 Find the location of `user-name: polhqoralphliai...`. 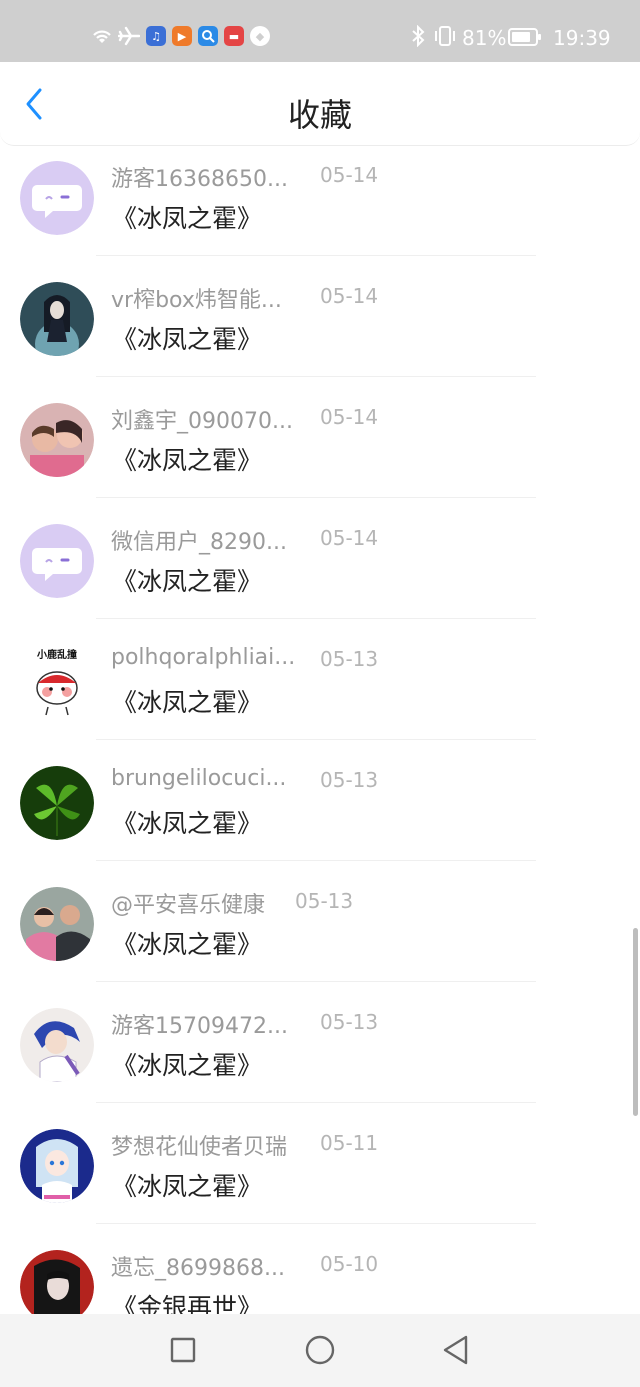

user-name: polhqoralphliai... is located at coordinates (203, 657).